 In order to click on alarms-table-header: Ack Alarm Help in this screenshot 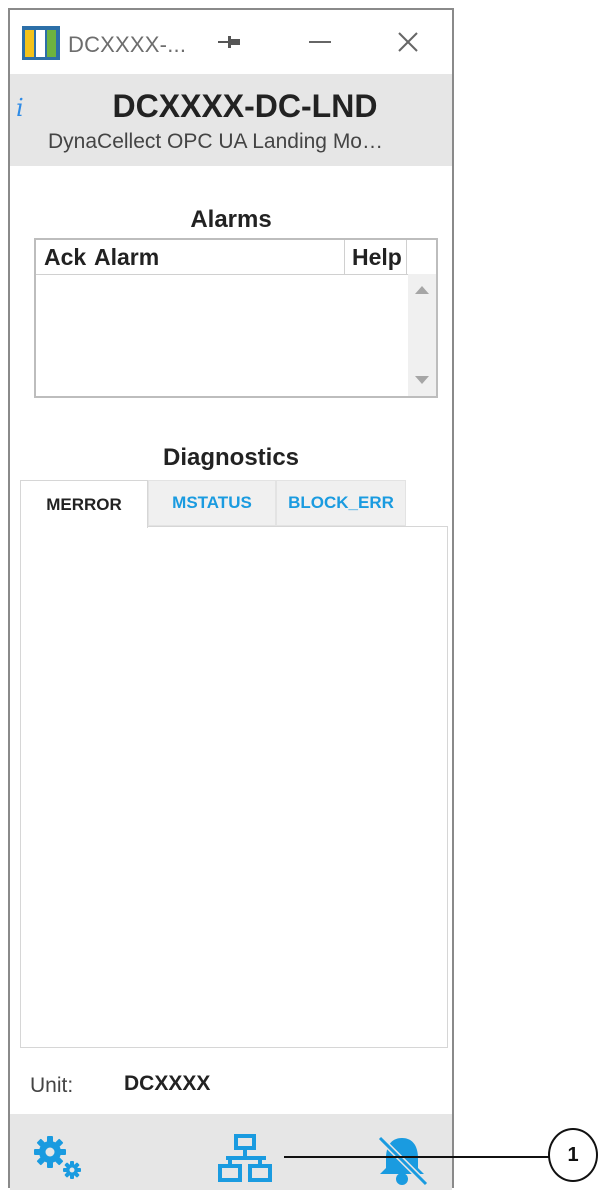, I will do `click(236, 257)`.